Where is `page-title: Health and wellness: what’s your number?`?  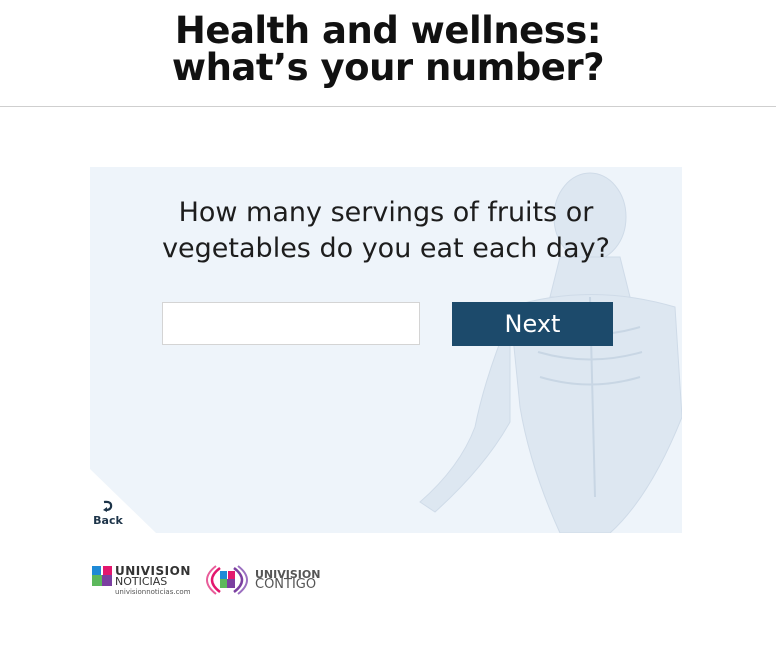
page-title: Health and wellness: what’s your number? is located at coordinates (388, 43).